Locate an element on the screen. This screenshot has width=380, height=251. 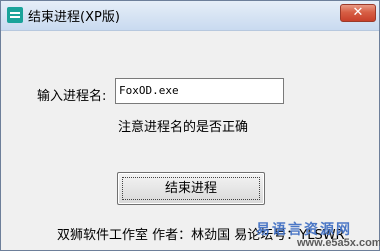
title-bar: 结束进程(XP版) ✕ is located at coordinates (190, 16).